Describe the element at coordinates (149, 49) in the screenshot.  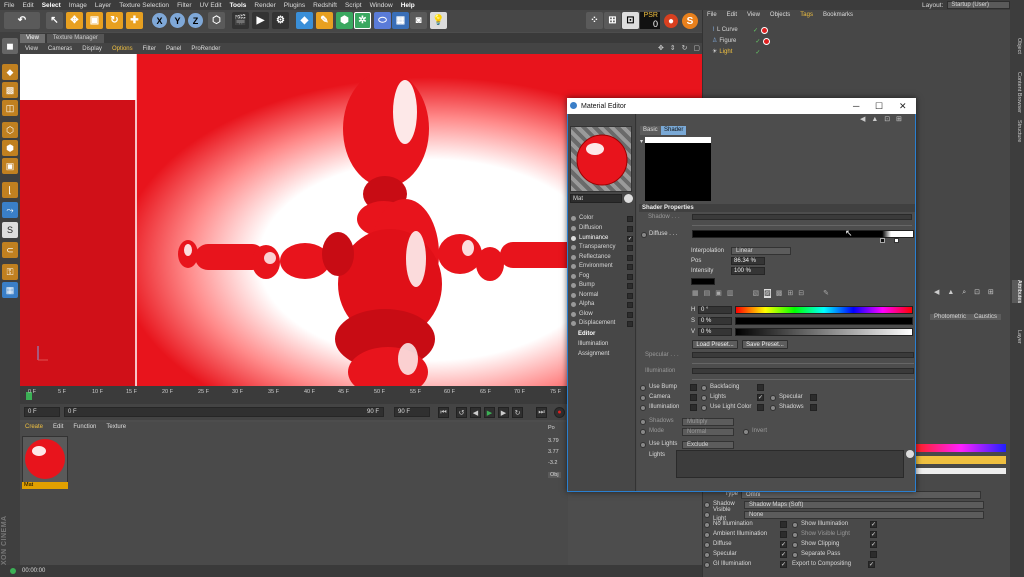
I see `viewport-menu-filter: Filter` at that location.